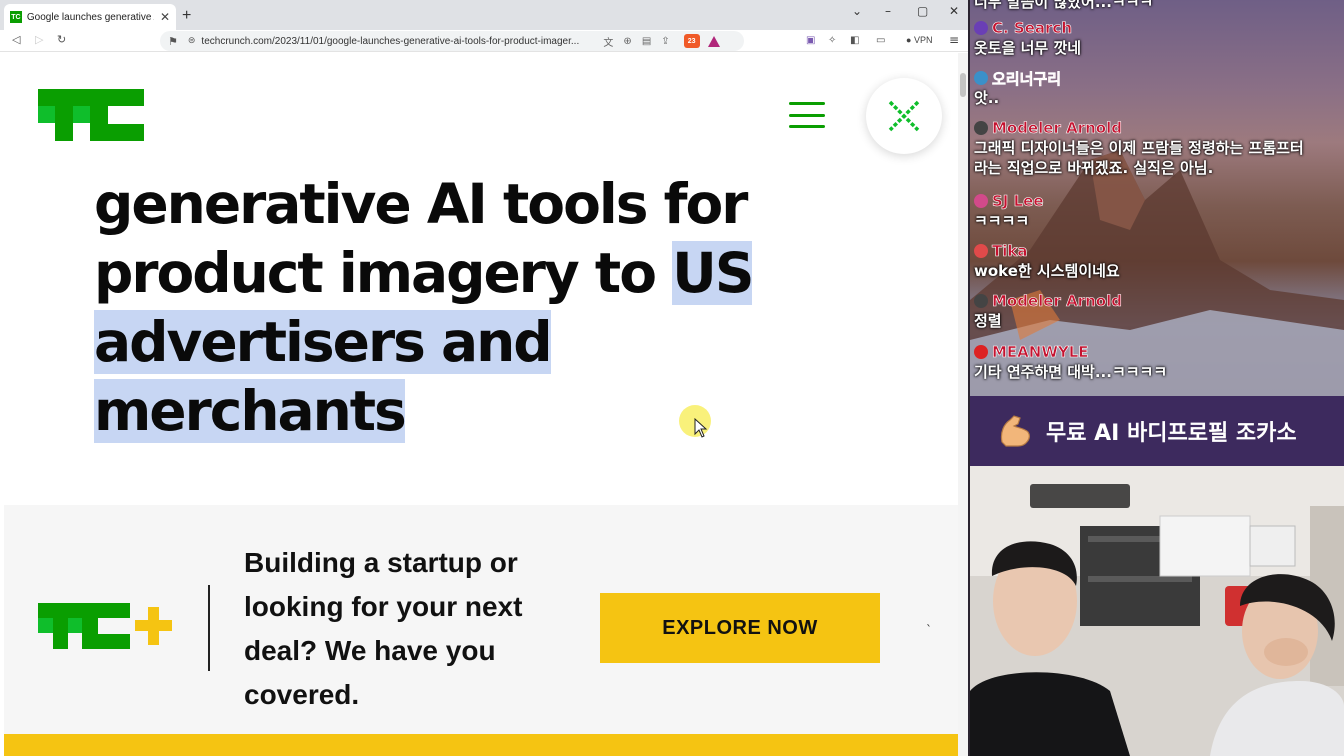  What do you see at coordinates (854, 40) in the screenshot?
I see `sidebar-icon: ◧` at bounding box center [854, 40].